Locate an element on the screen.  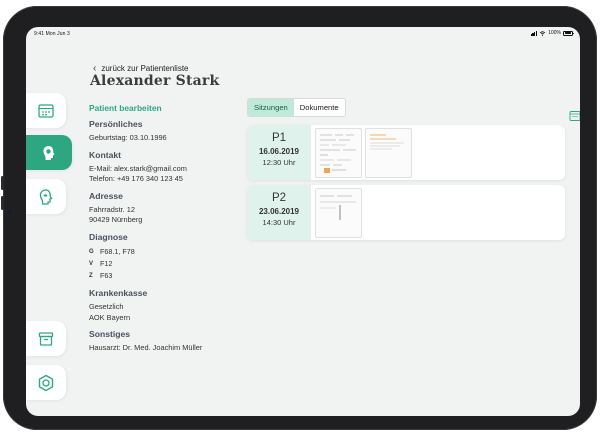
sidebar-item-patients is located at coordinates (49, 152).